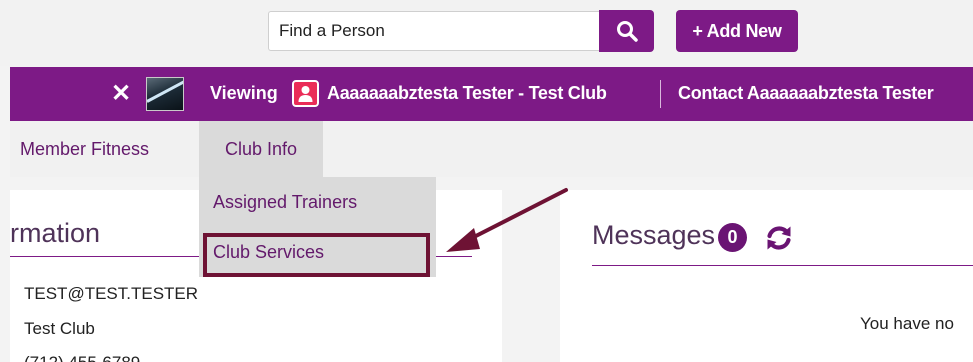  What do you see at coordinates (84, 149) in the screenshot?
I see `nav-member-fitness: Member Fitness` at bounding box center [84, 149].